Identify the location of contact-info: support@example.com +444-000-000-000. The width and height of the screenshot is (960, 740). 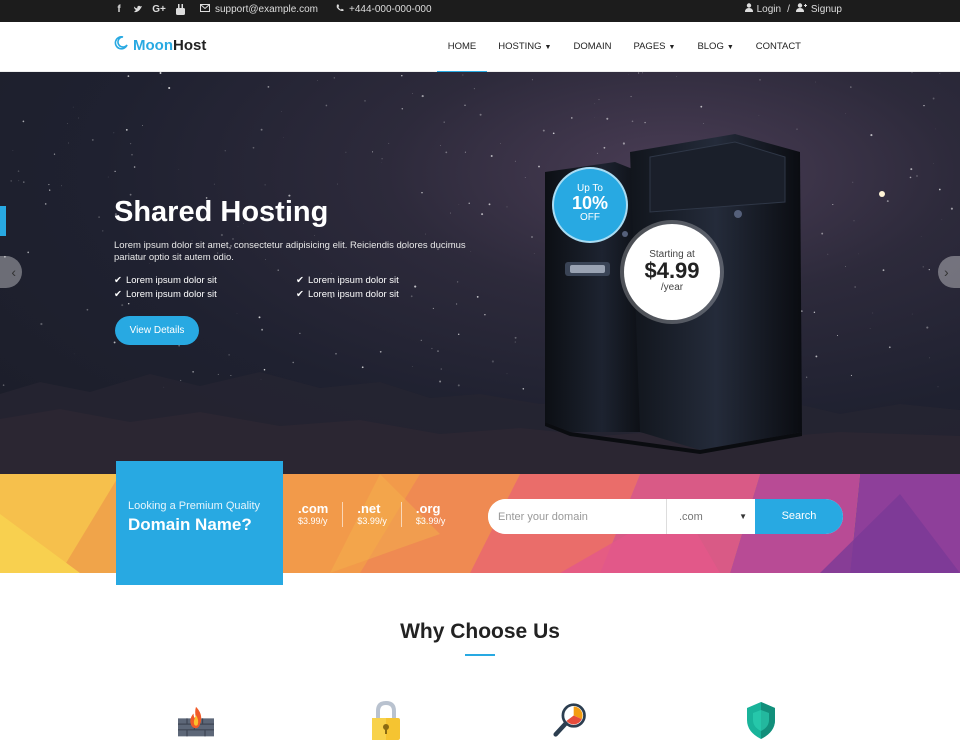
(316, 10).